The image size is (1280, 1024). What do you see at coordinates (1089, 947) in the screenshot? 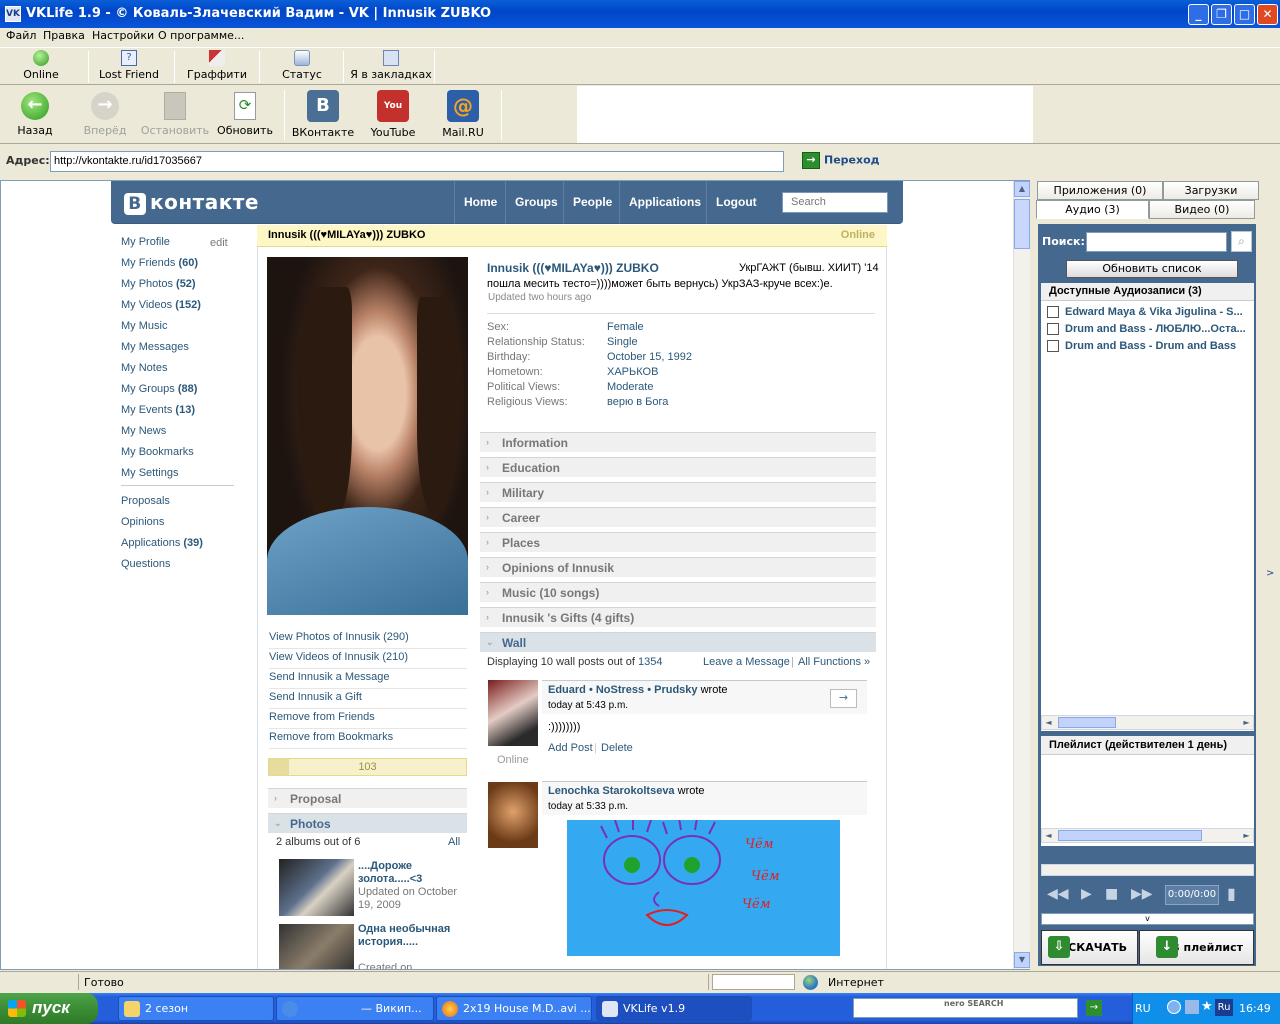
I see `download-button: ⇩ СКАЧАТЬ` at bounding box center [1089, 947].